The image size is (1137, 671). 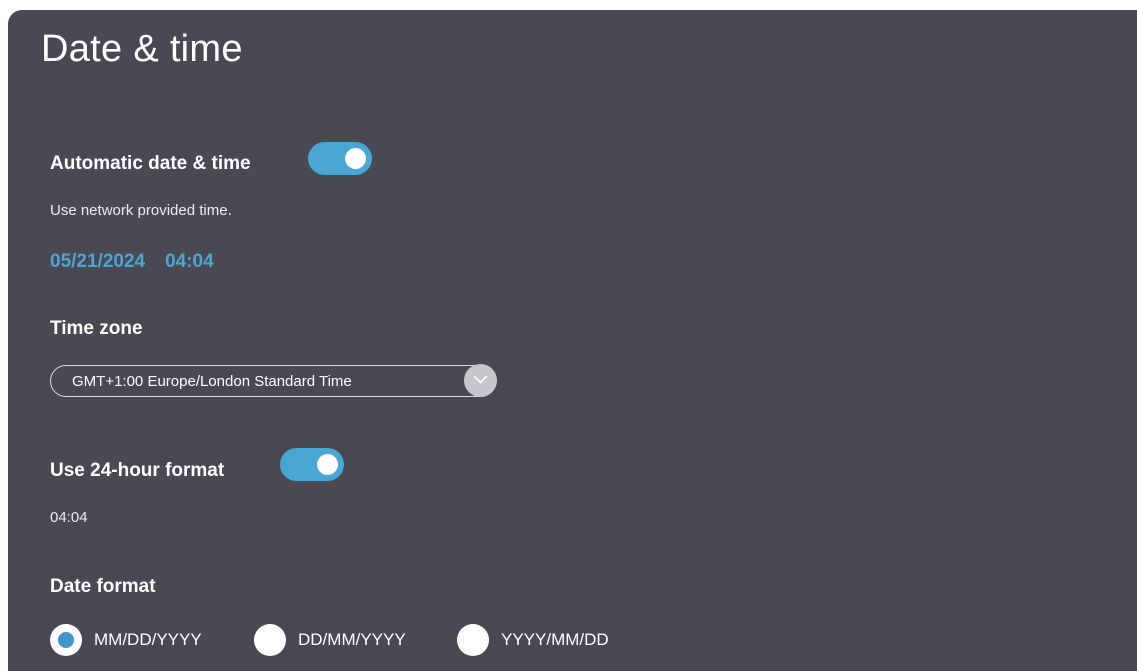 I want to click on automatic-date-time-description: Use network provided time., so click(x=141, y=210).